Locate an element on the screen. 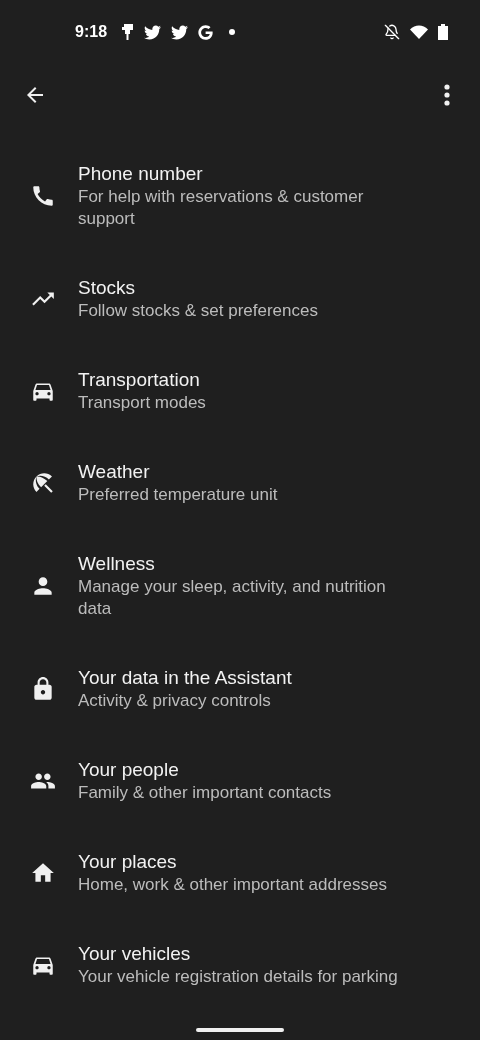 This screenshot has width=480, height=1040. phone-icon is located at coordinates (43, 196).